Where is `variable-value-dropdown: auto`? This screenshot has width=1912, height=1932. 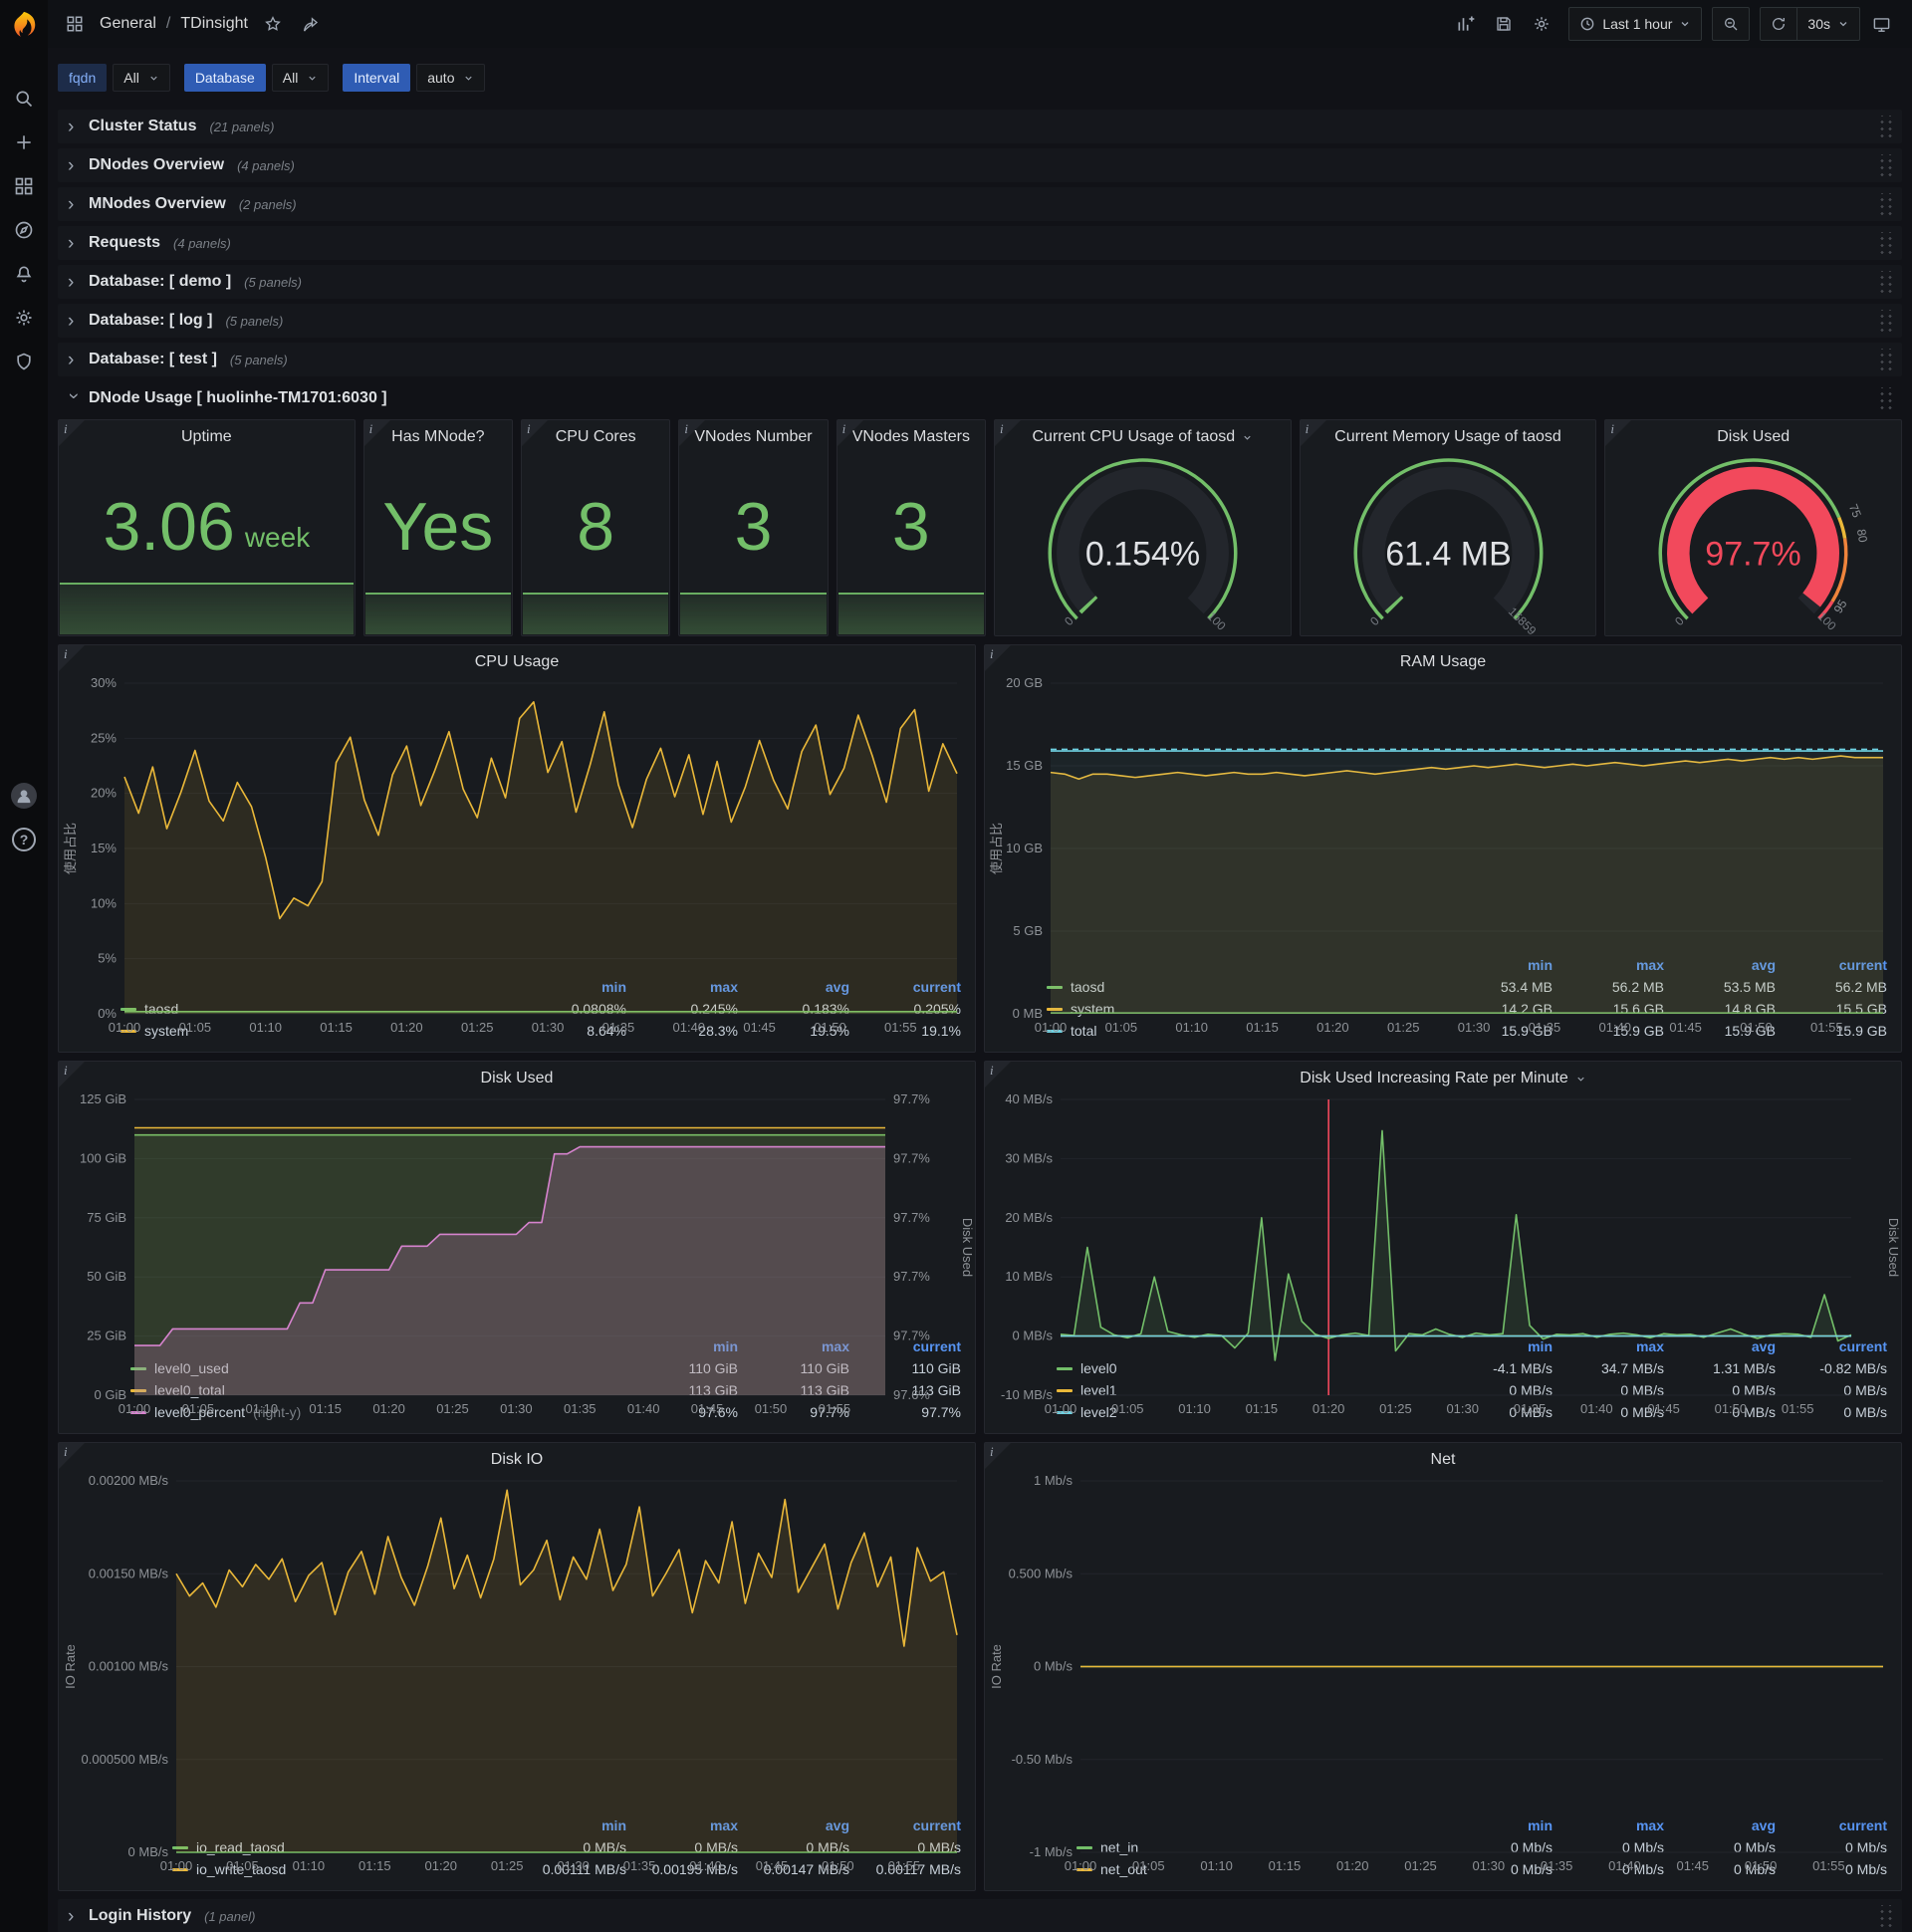
variable-value-dropdown: auto is located at coordinates (451, 78).